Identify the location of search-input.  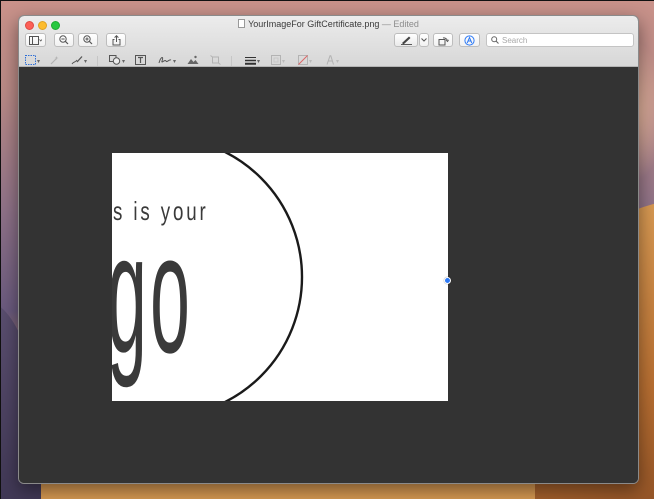
(562, 40).